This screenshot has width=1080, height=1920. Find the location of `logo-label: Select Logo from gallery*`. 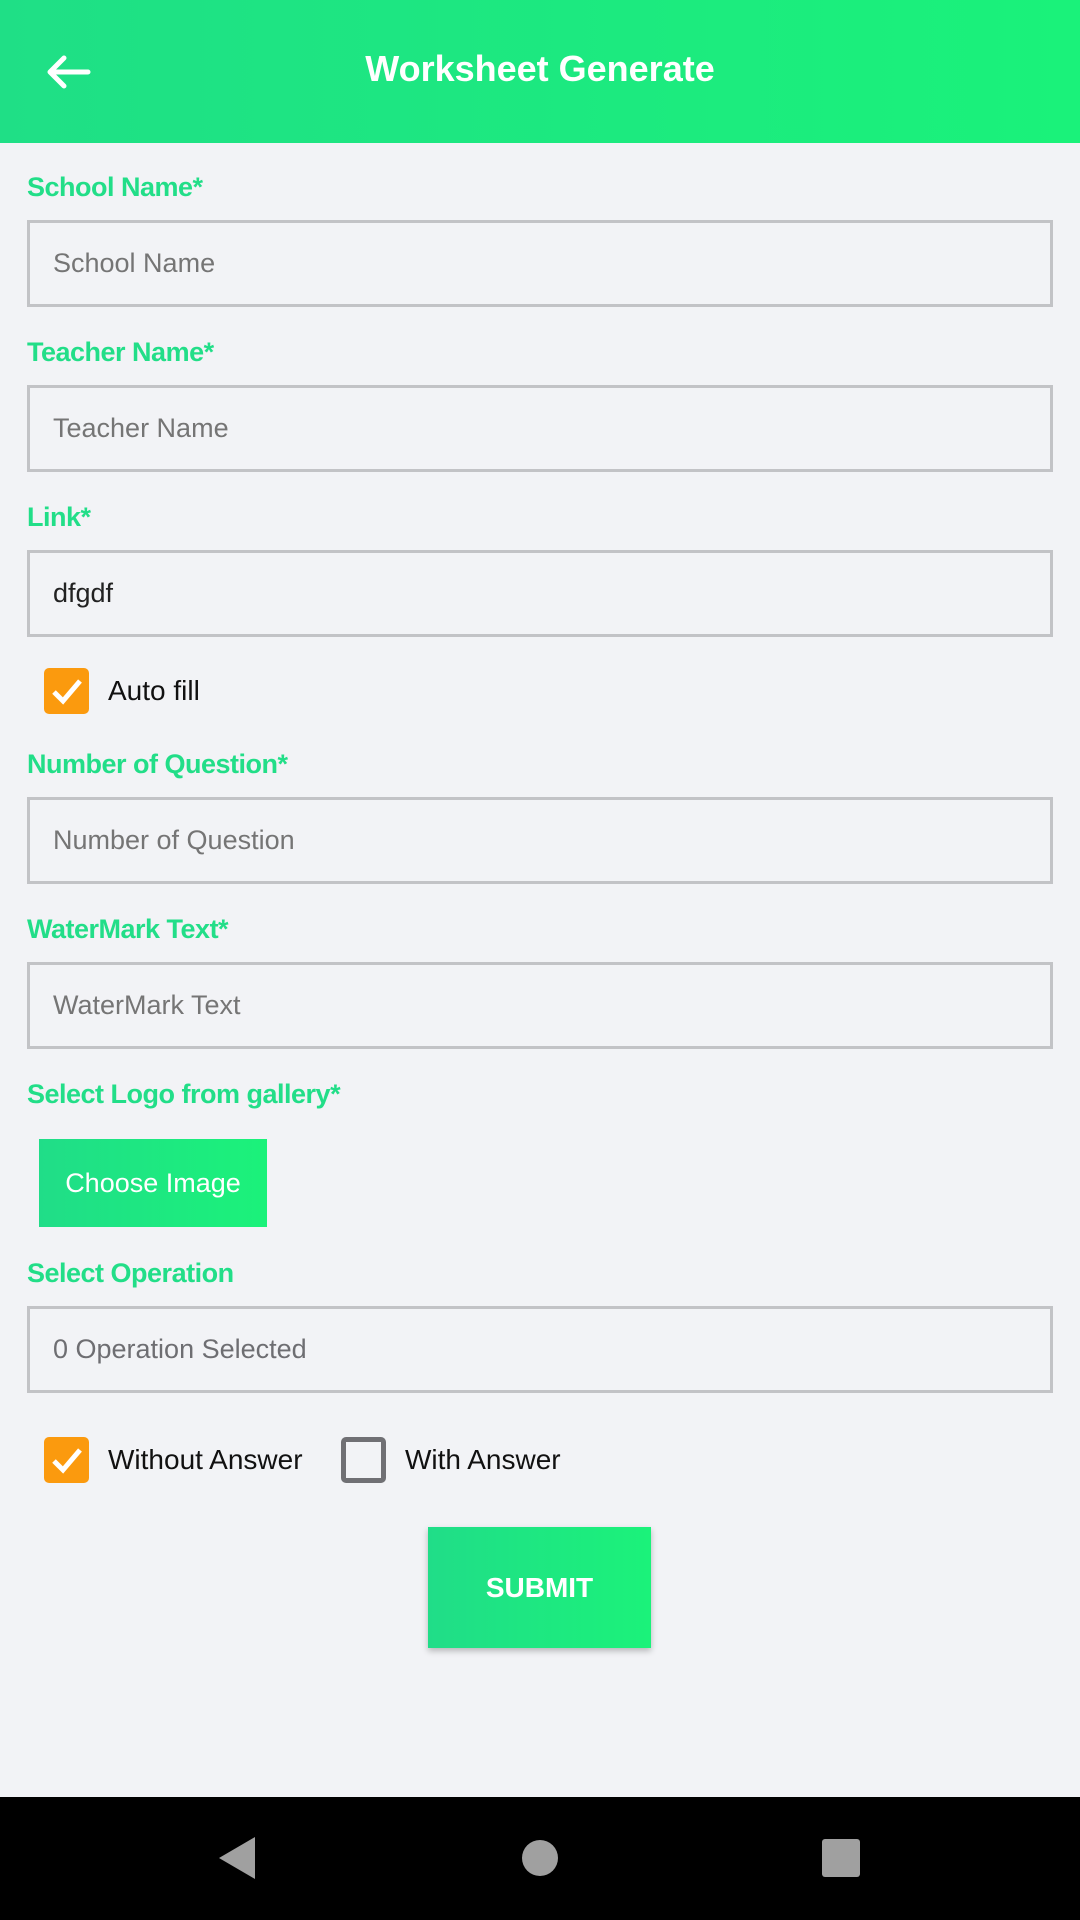

logo-label: Select Logo from gallery* is located at coordinates (184, 1094).